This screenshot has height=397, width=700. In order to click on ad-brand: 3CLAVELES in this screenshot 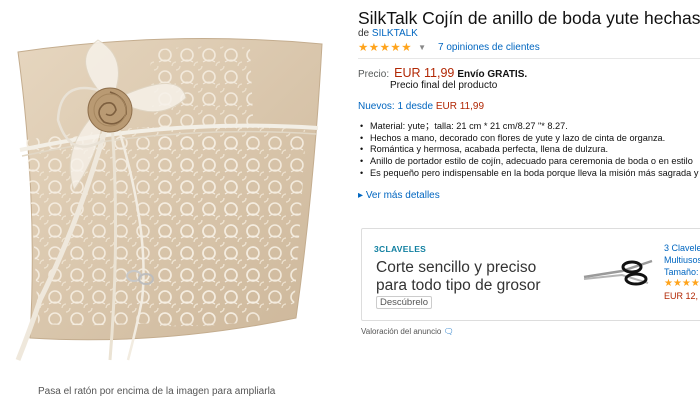, I will do `click(400, 249)`.